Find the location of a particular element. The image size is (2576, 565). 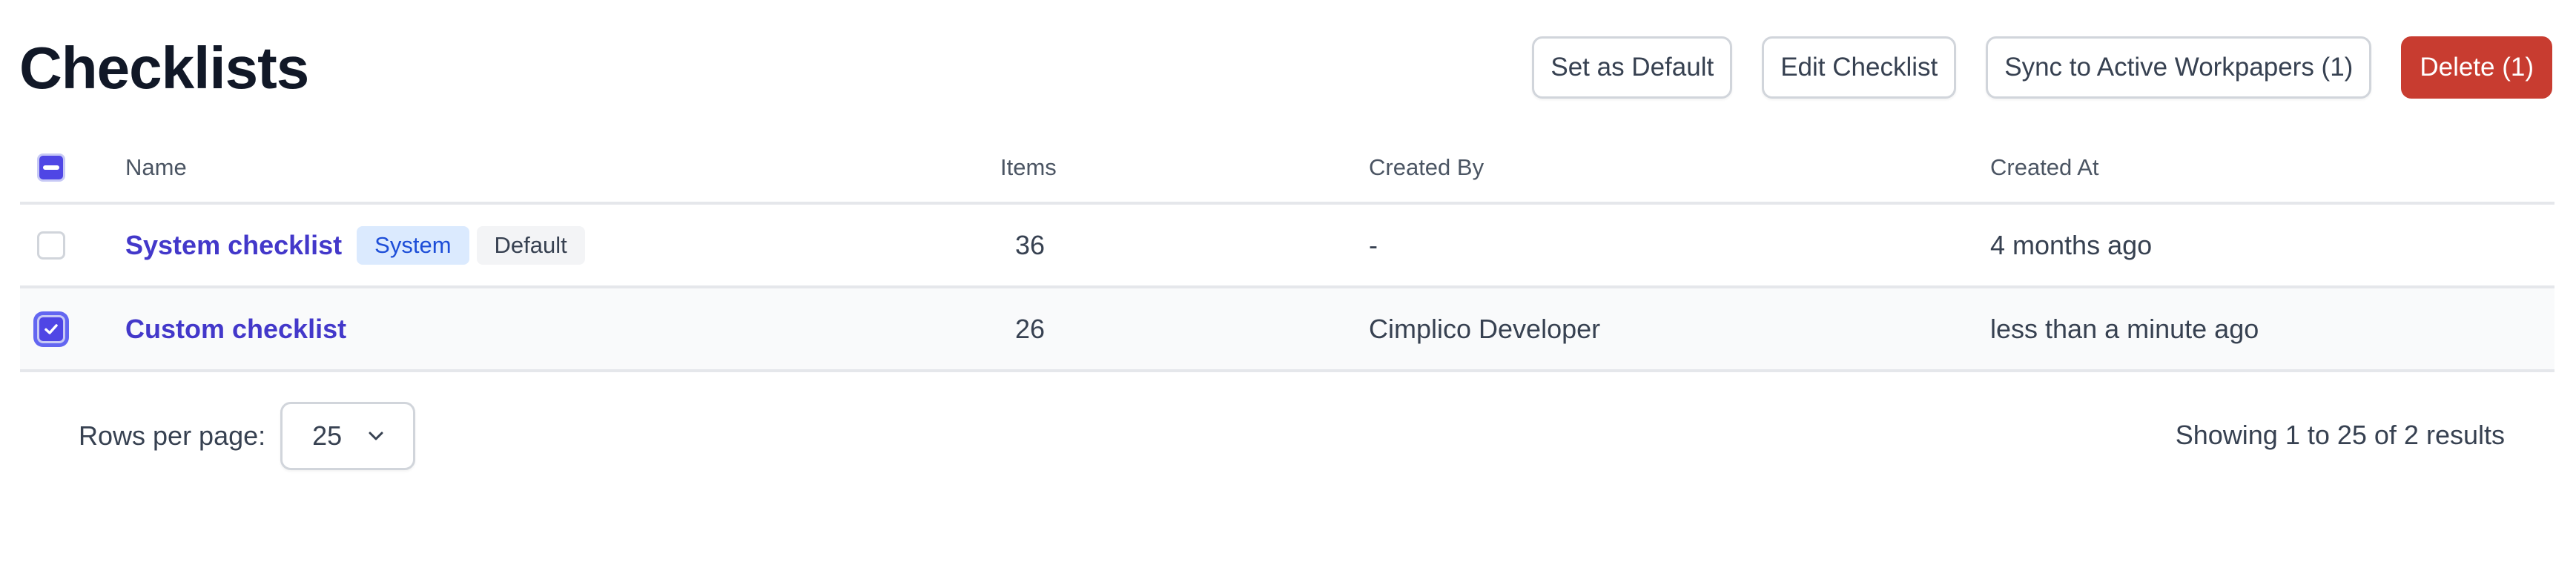

pagination-summary: Showing 1 to 25 of 2 results is located at coordinates (2340, 435).